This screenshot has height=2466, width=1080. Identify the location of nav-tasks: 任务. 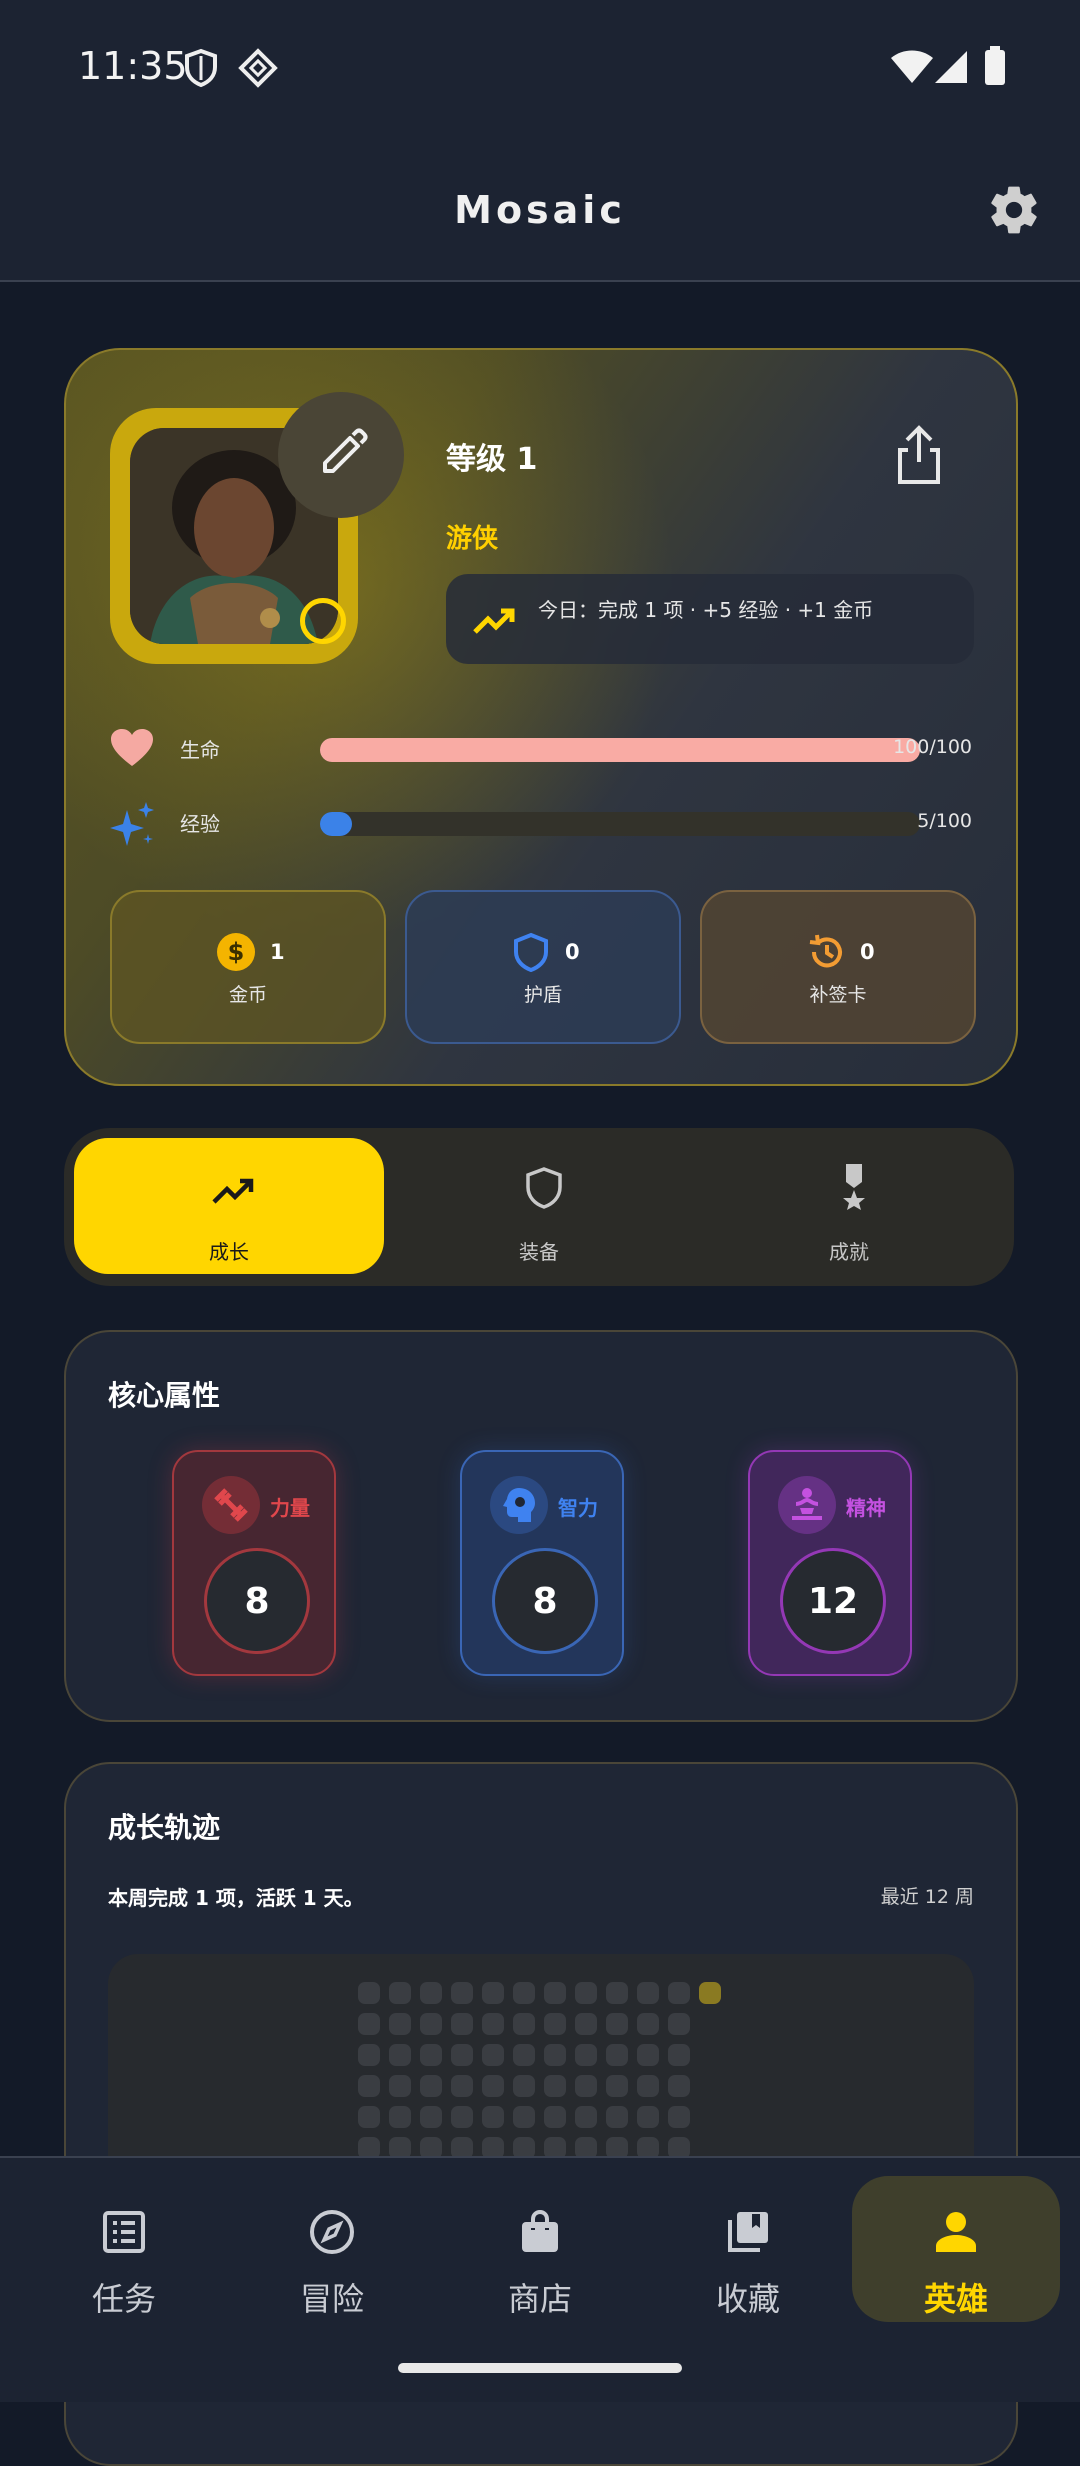
(124, 2249).